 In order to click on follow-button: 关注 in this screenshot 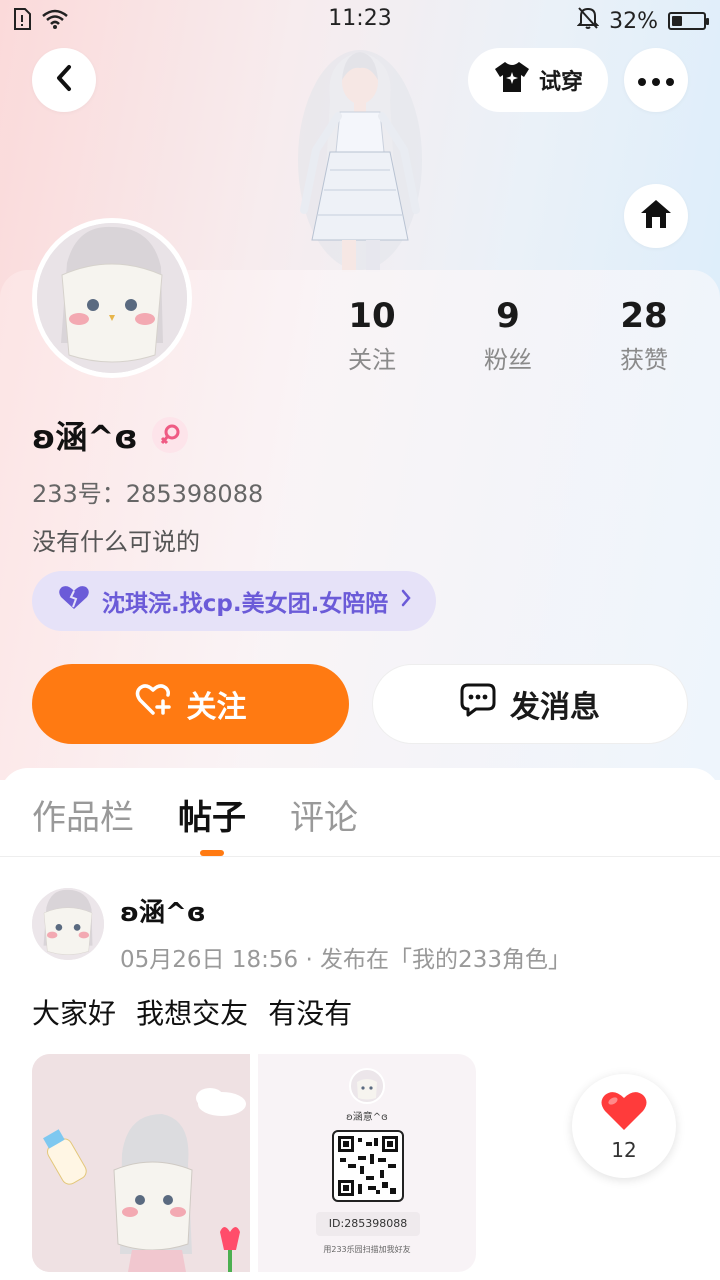, I will do `click(190, 704)`.